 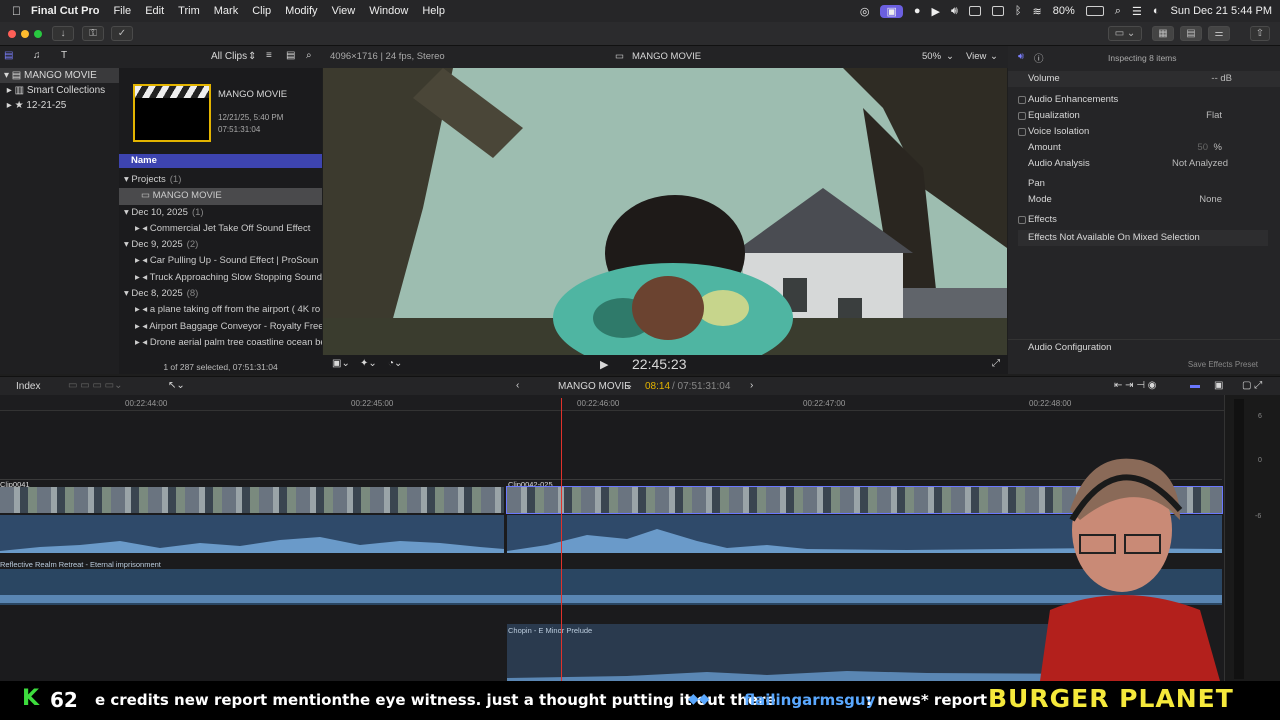 I want to click on inspector-toggle-icon: ⚌, so click(x=1219, y=33).